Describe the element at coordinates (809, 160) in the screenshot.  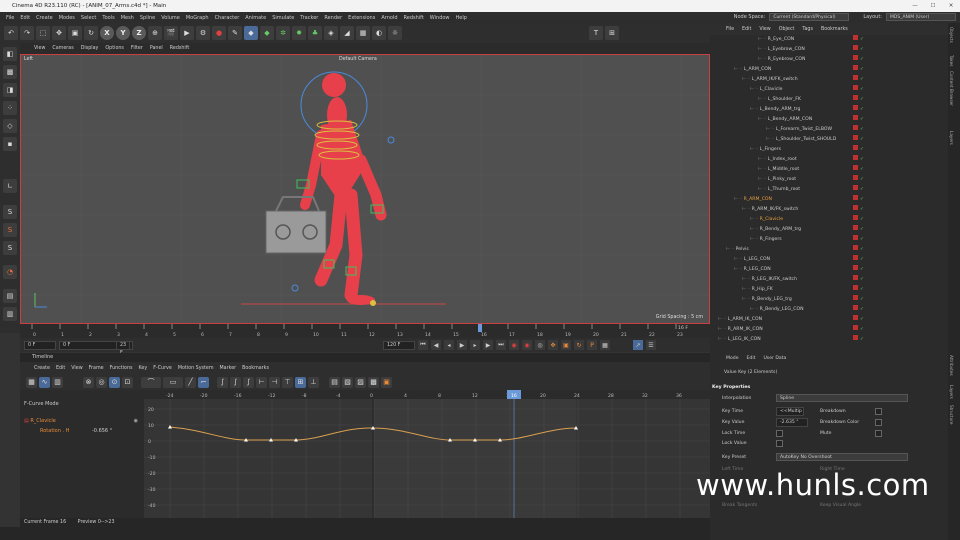
I see `object-row: ⊢ ◦ L_Index_root` at that location.